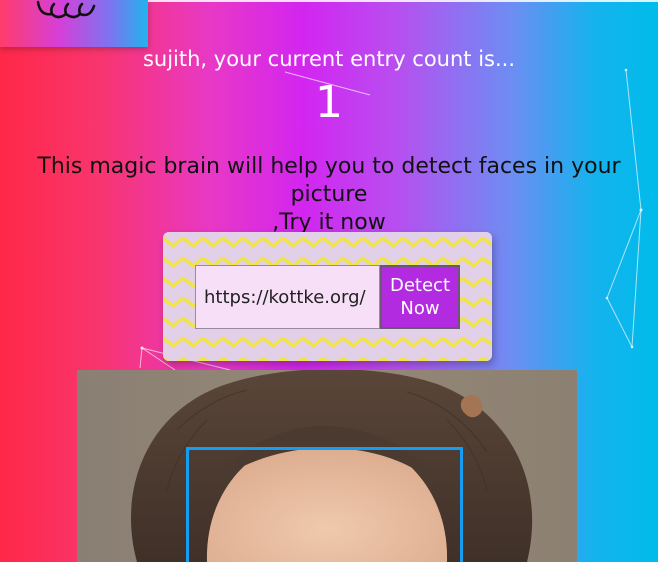 Image resolution: width=658 pixels, height=562 pixels. What do you see at coordinates (420, 285) in the screenshot?
I see `detect-button-line-1: Detect` at bounding box center [420, 285].